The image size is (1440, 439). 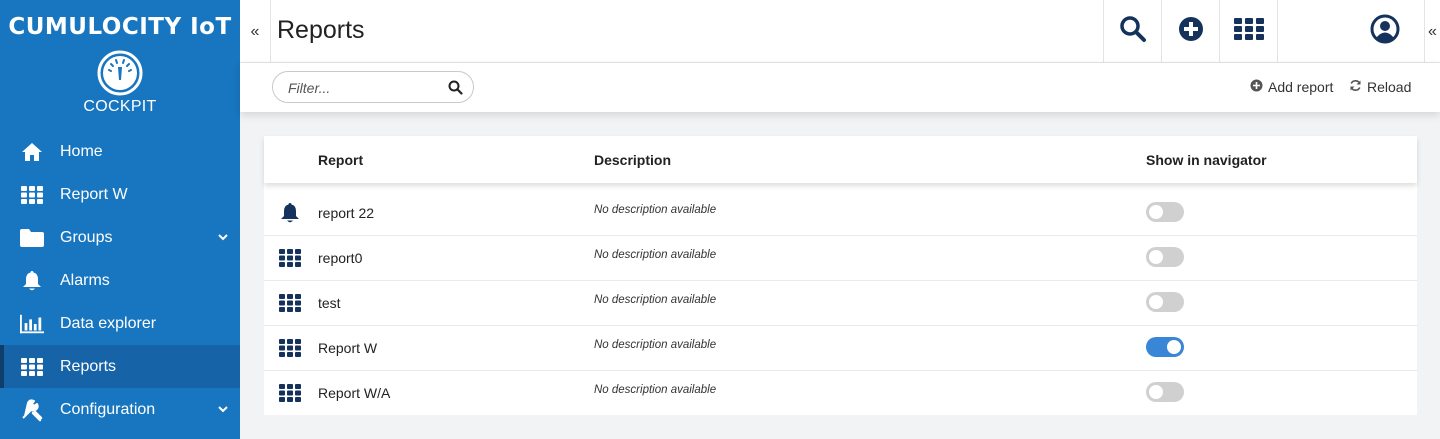 What do you see at coordinates (32, 152) in the screenshot?
I see `home-icon` at bounding box center [32, 152].